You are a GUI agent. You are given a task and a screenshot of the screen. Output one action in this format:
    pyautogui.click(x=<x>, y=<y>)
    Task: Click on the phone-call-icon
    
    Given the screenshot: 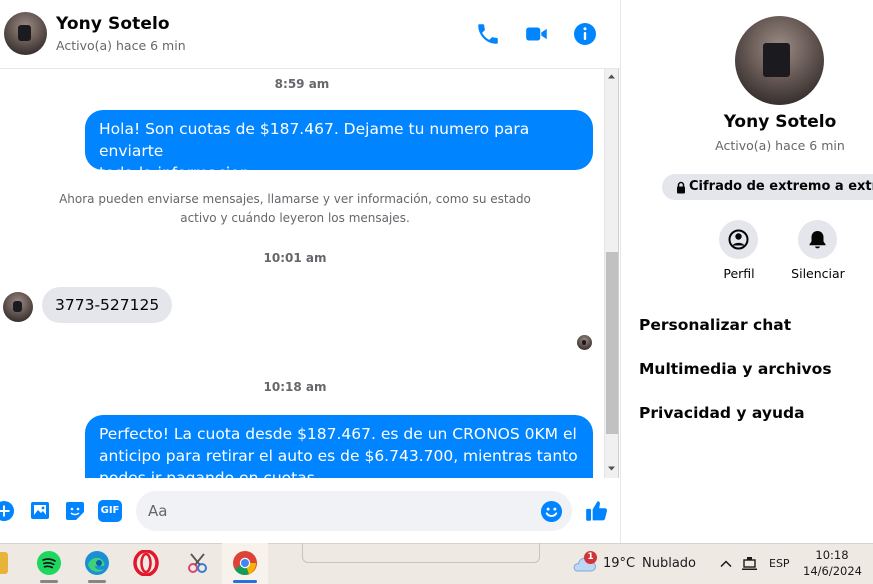 What is the action you would take?
    pyautogui.click(x=488, y=34)
    